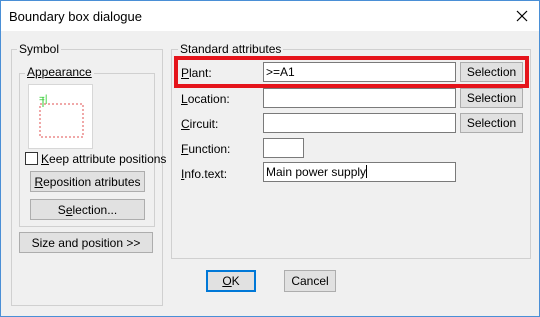 The image size is (540, 317). I want to click on info-text-input: Main power supply, so click(359, 172).